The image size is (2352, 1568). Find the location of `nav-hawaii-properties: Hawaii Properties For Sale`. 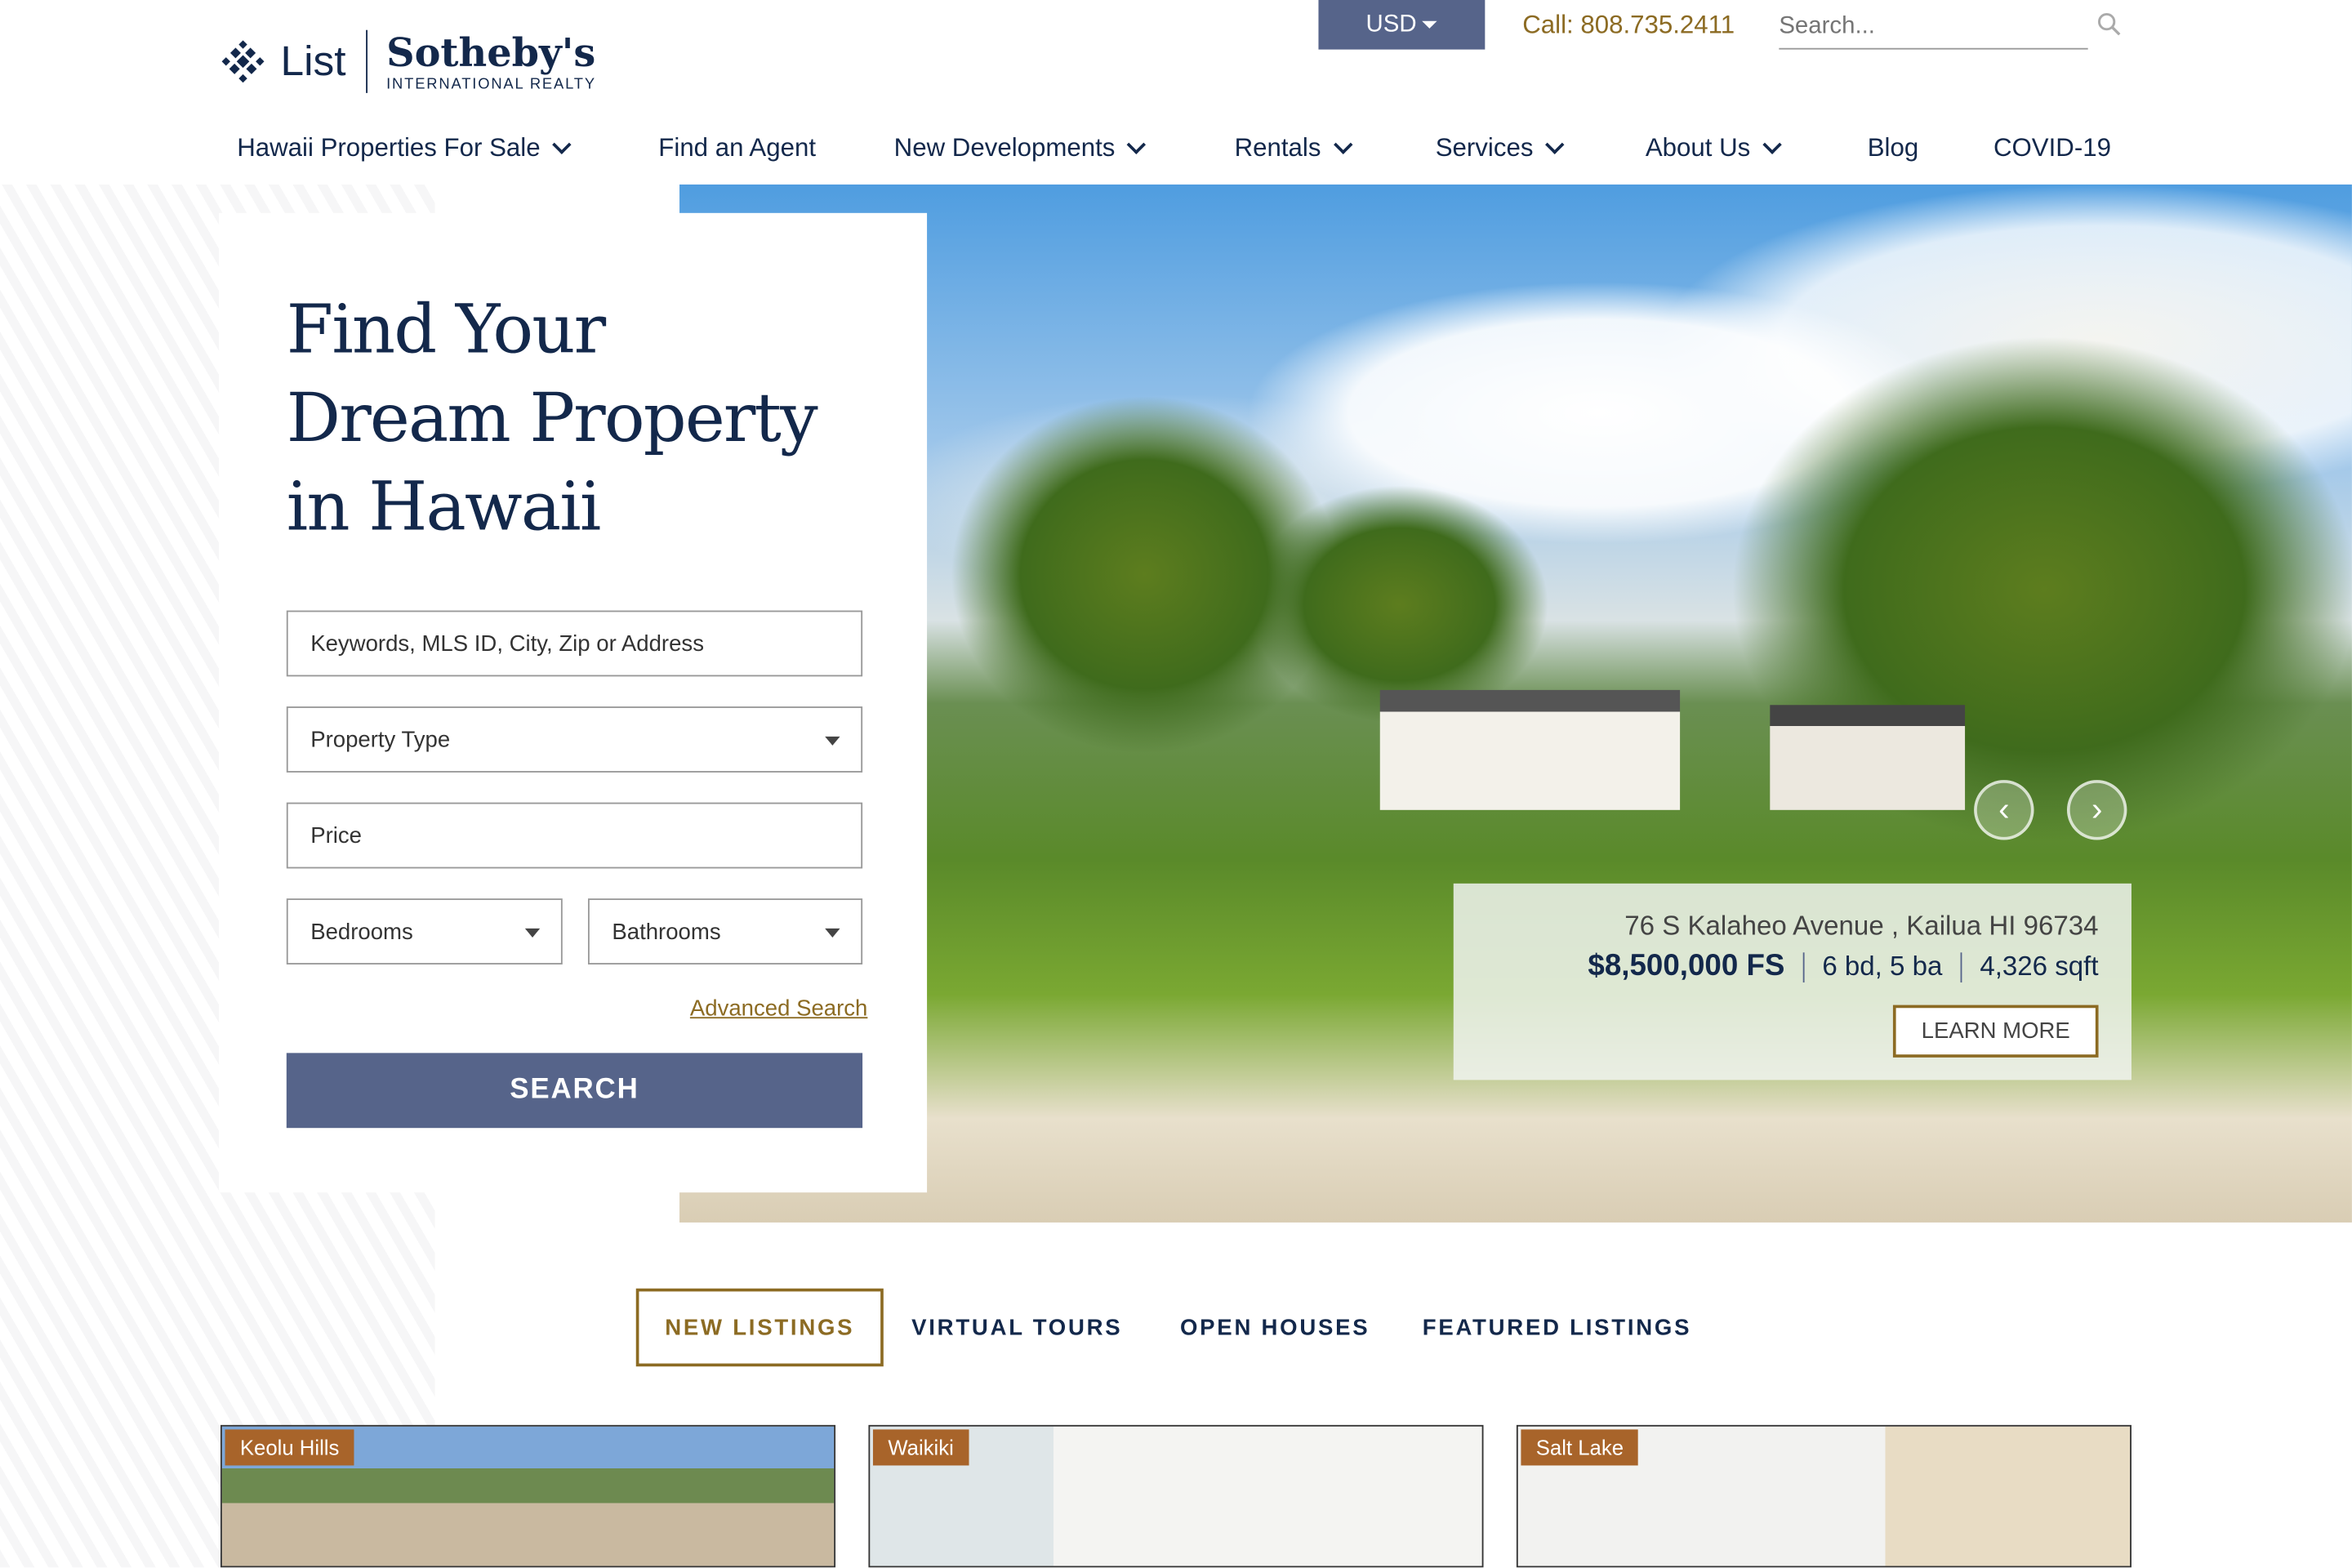

nav-hawaii-properties: Hawaii Properties For Sale is located at coordinates (404, 148).